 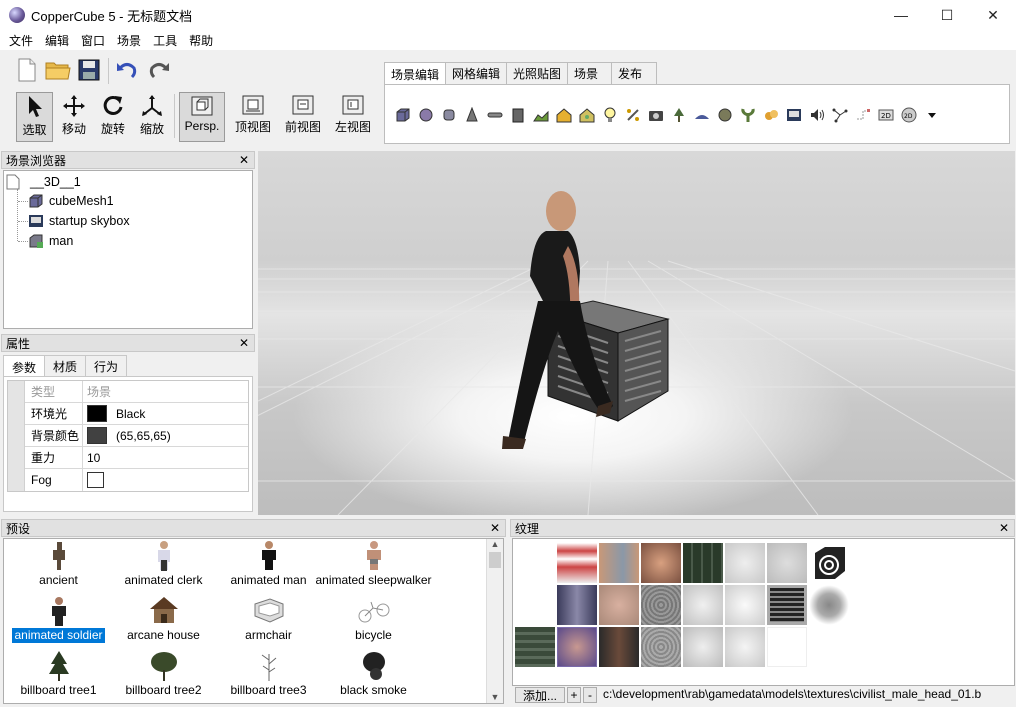 I want to click on preset-item-animated-sleepwalker: animated sleepwalker, so click(x=373, y=565).